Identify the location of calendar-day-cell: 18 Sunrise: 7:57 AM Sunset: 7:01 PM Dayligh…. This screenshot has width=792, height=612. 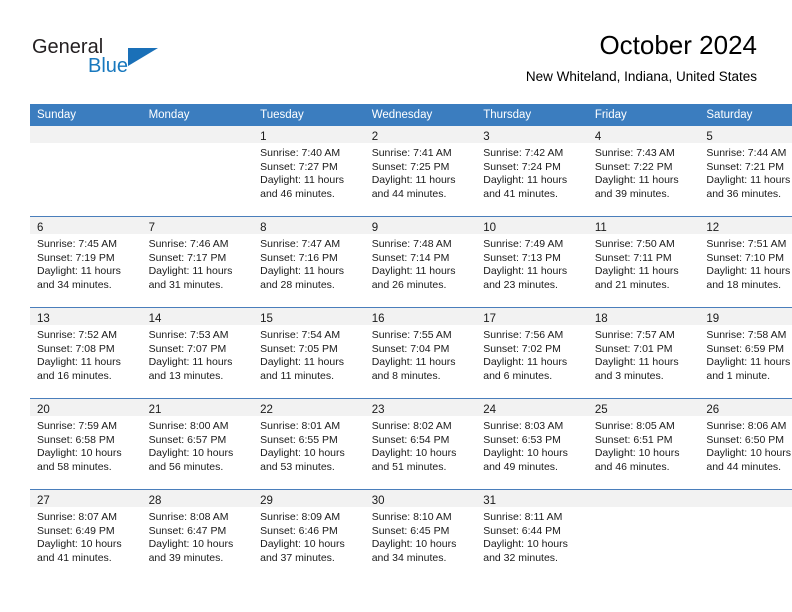
(643, 353).